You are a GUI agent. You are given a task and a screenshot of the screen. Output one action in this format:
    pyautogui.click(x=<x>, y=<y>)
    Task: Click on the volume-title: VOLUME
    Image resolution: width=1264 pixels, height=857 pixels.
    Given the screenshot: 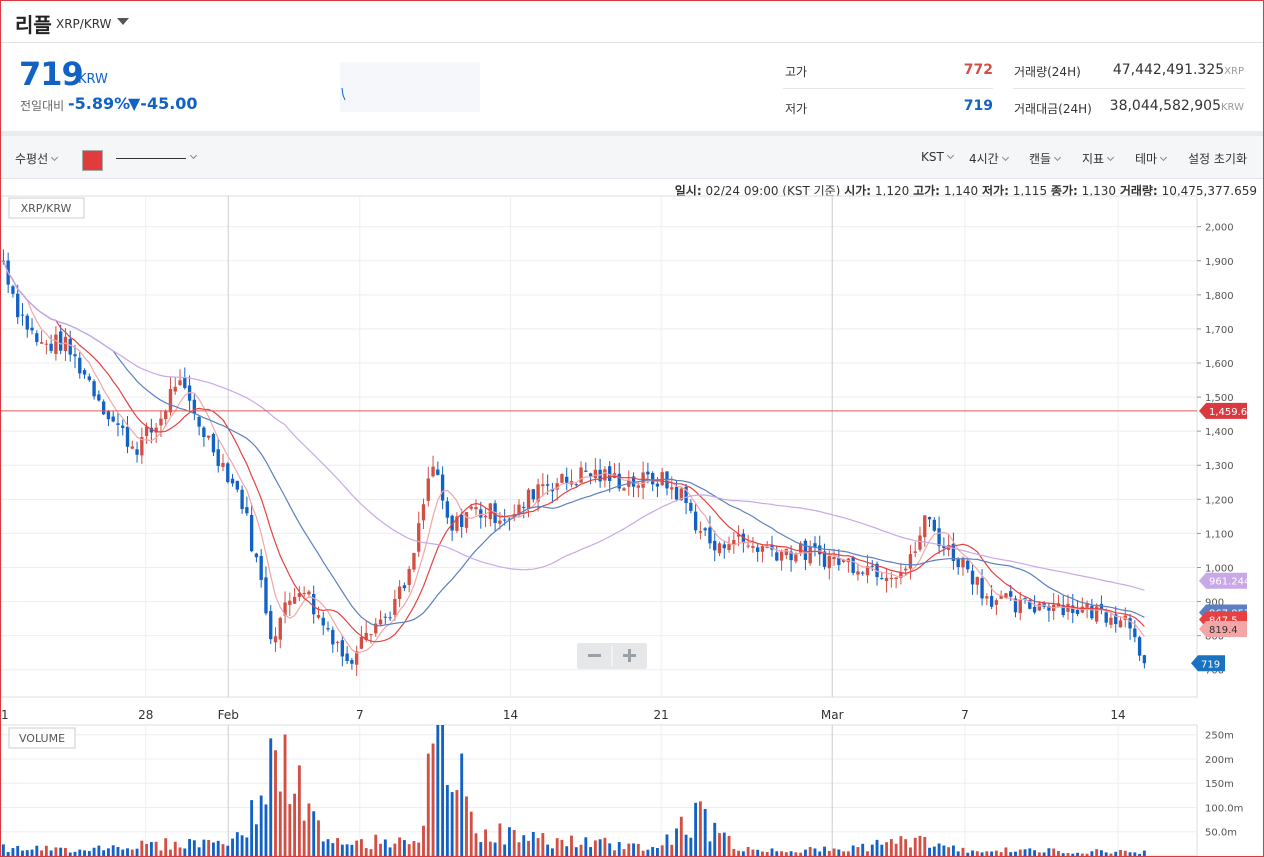 What is the action you would take?
    pyautogui.click(x=42, y=738)
    